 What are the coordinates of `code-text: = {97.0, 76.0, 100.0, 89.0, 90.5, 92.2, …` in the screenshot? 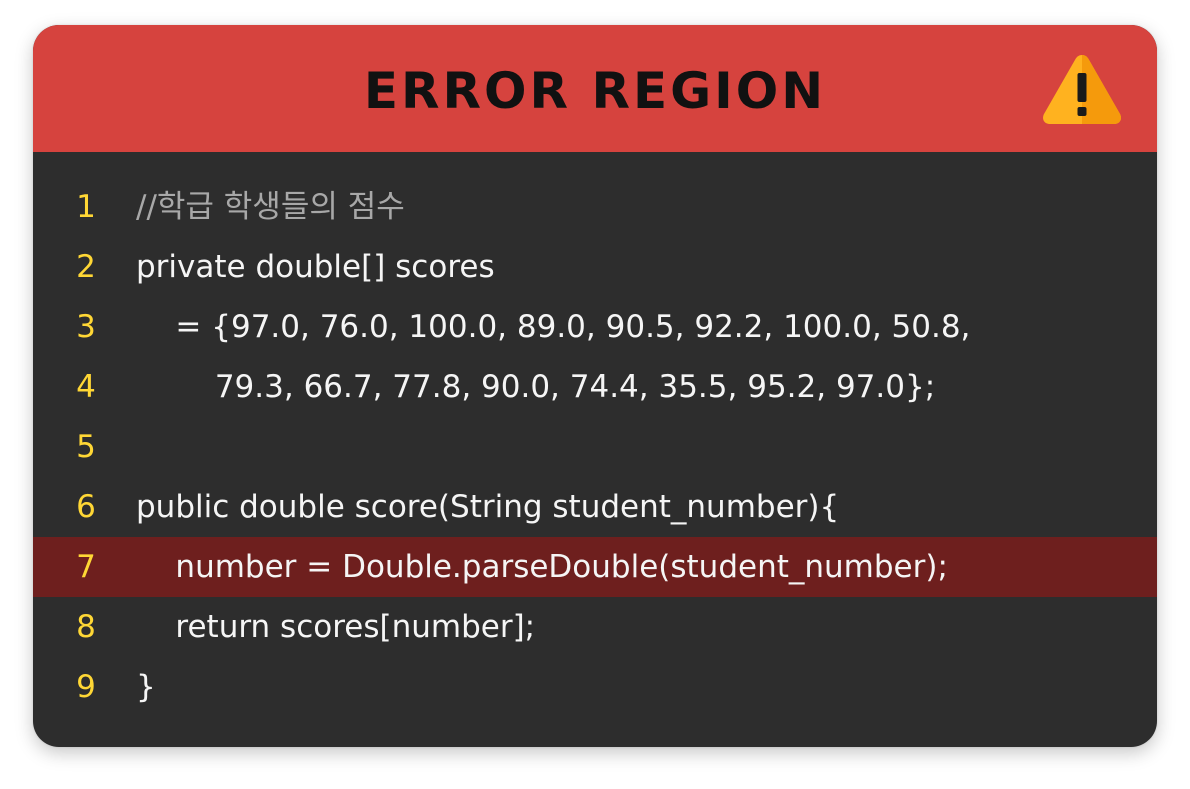 It's located at (553, 327).